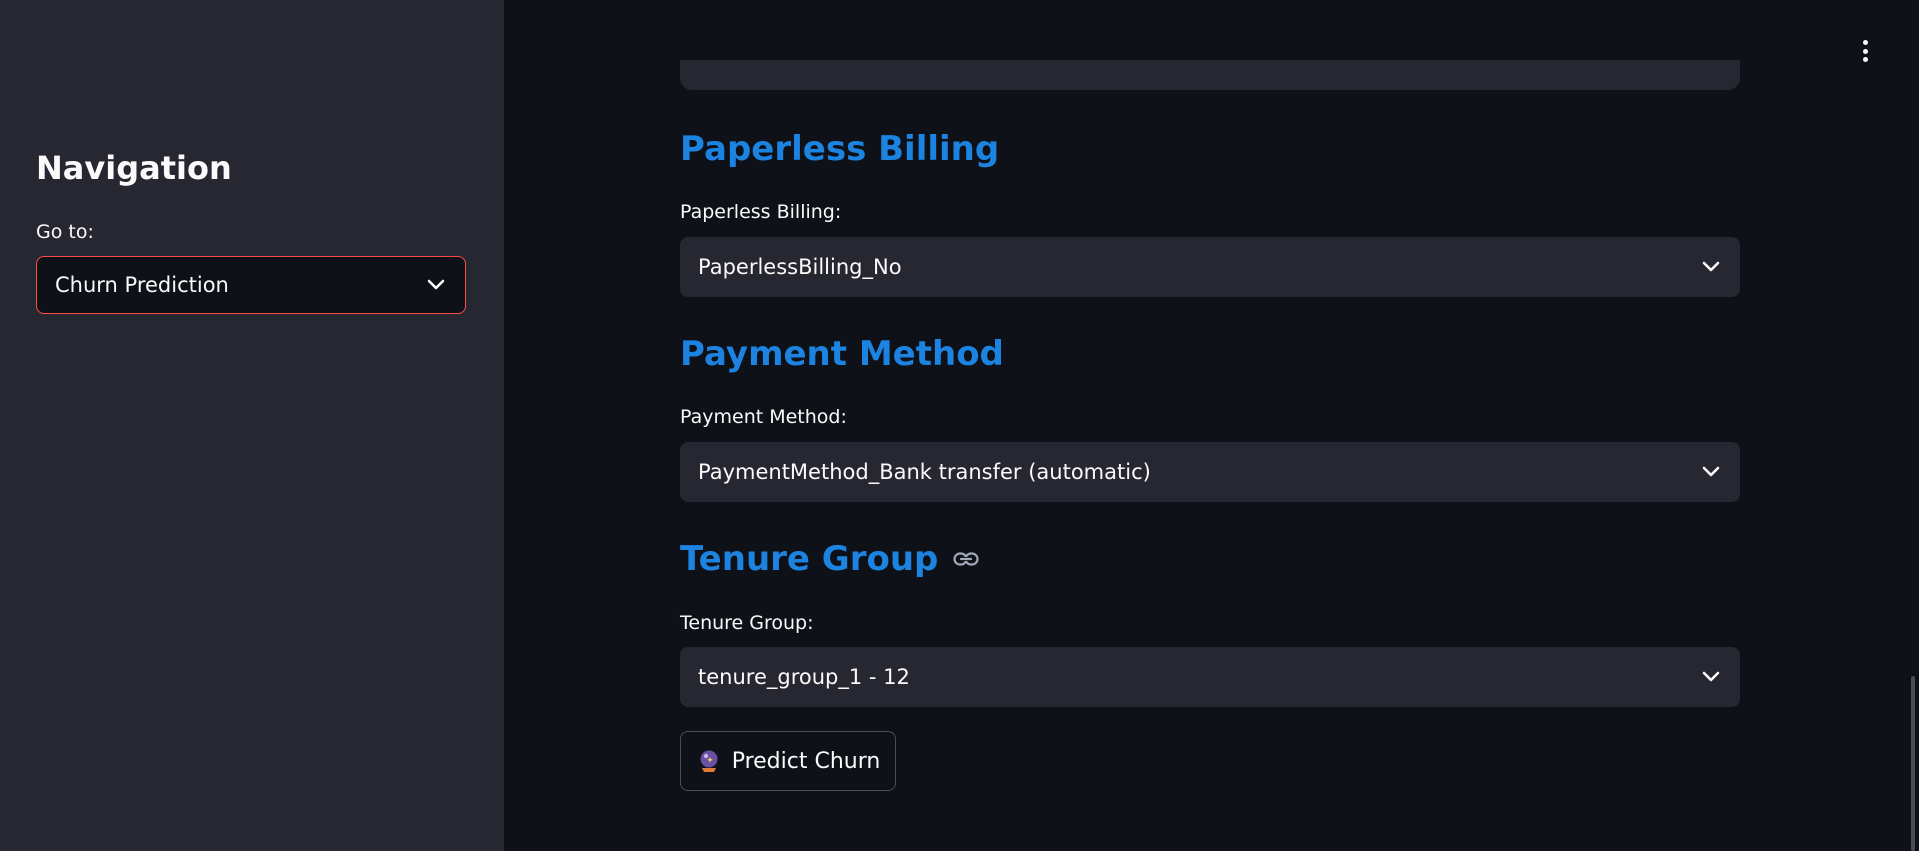 This screenshot has height=851, width=1919. Describe the element at coordinates (806, 761) in the screenshot. I see `predict-churn-label: Predict Churn` at that location.